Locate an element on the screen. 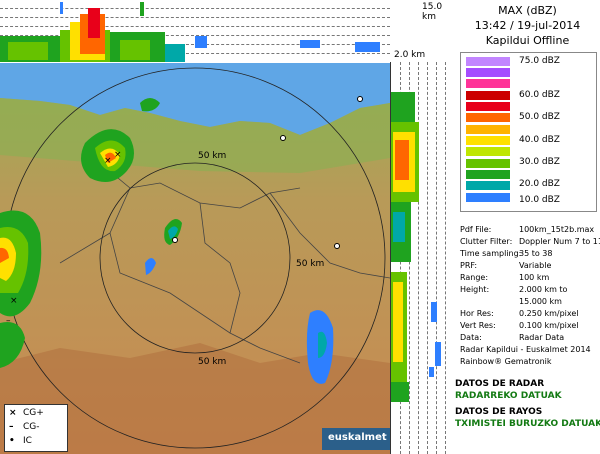 This screenshot has width=600, height=454. lightning-legend: × CG+ – CG- • IC is located at coordinates (36, 428).